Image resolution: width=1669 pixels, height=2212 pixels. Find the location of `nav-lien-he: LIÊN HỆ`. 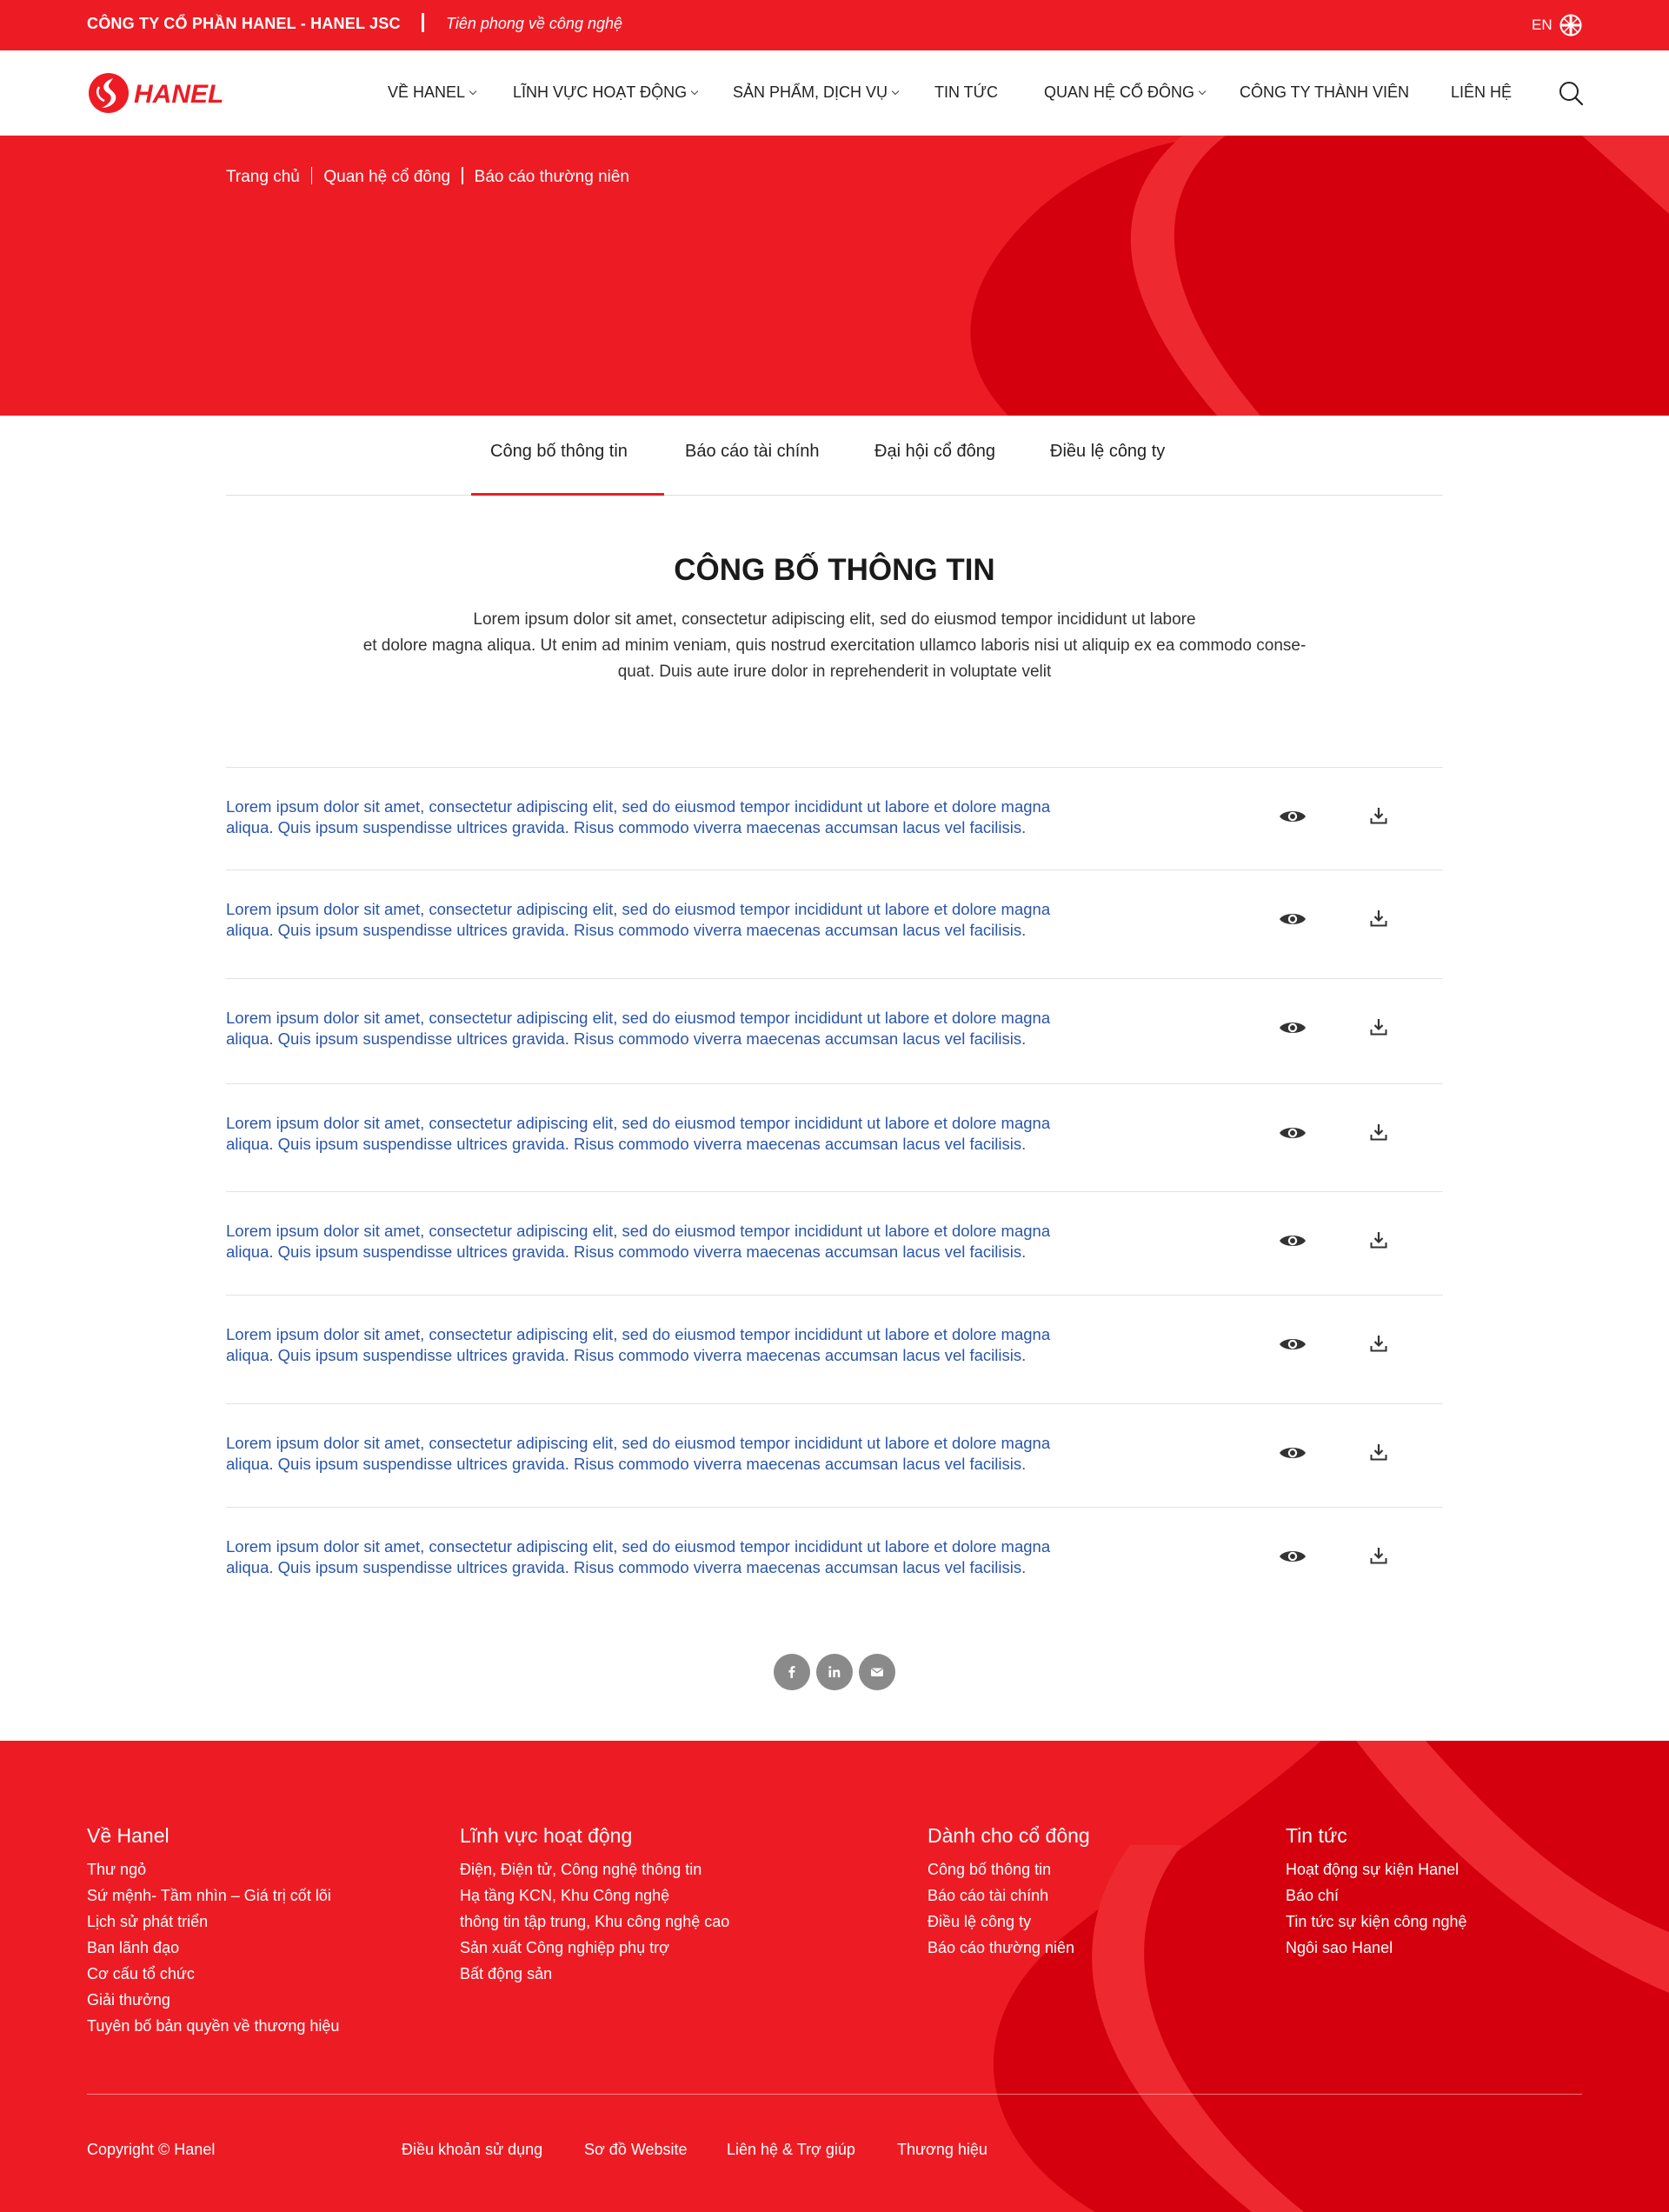

nav-lien-he: LIÊN HỆ is located at coordinates (1481, 93).